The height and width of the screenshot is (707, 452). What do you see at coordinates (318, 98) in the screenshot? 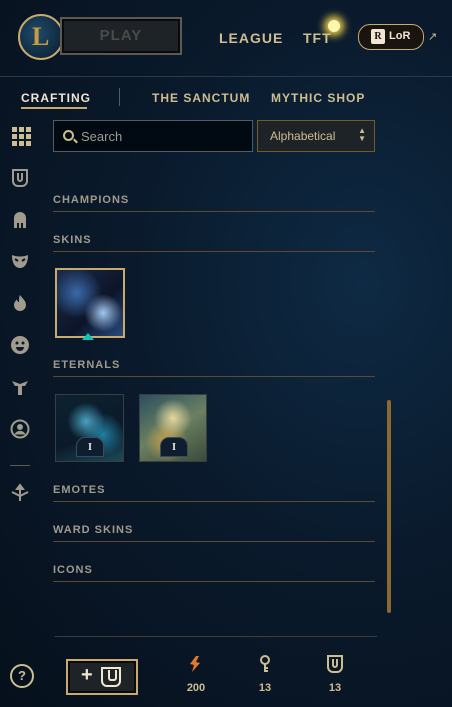
I see `tab-mythic-shop: MYTHIC SHOP` at bounding box center [318, 98].